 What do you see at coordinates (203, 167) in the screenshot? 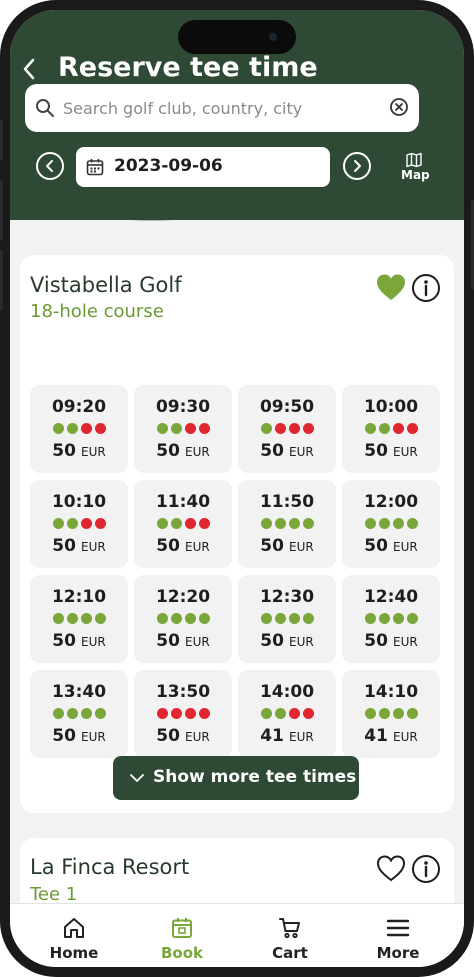
I see `date-picker: 2023-09-06` at bounding box center [203, 167].